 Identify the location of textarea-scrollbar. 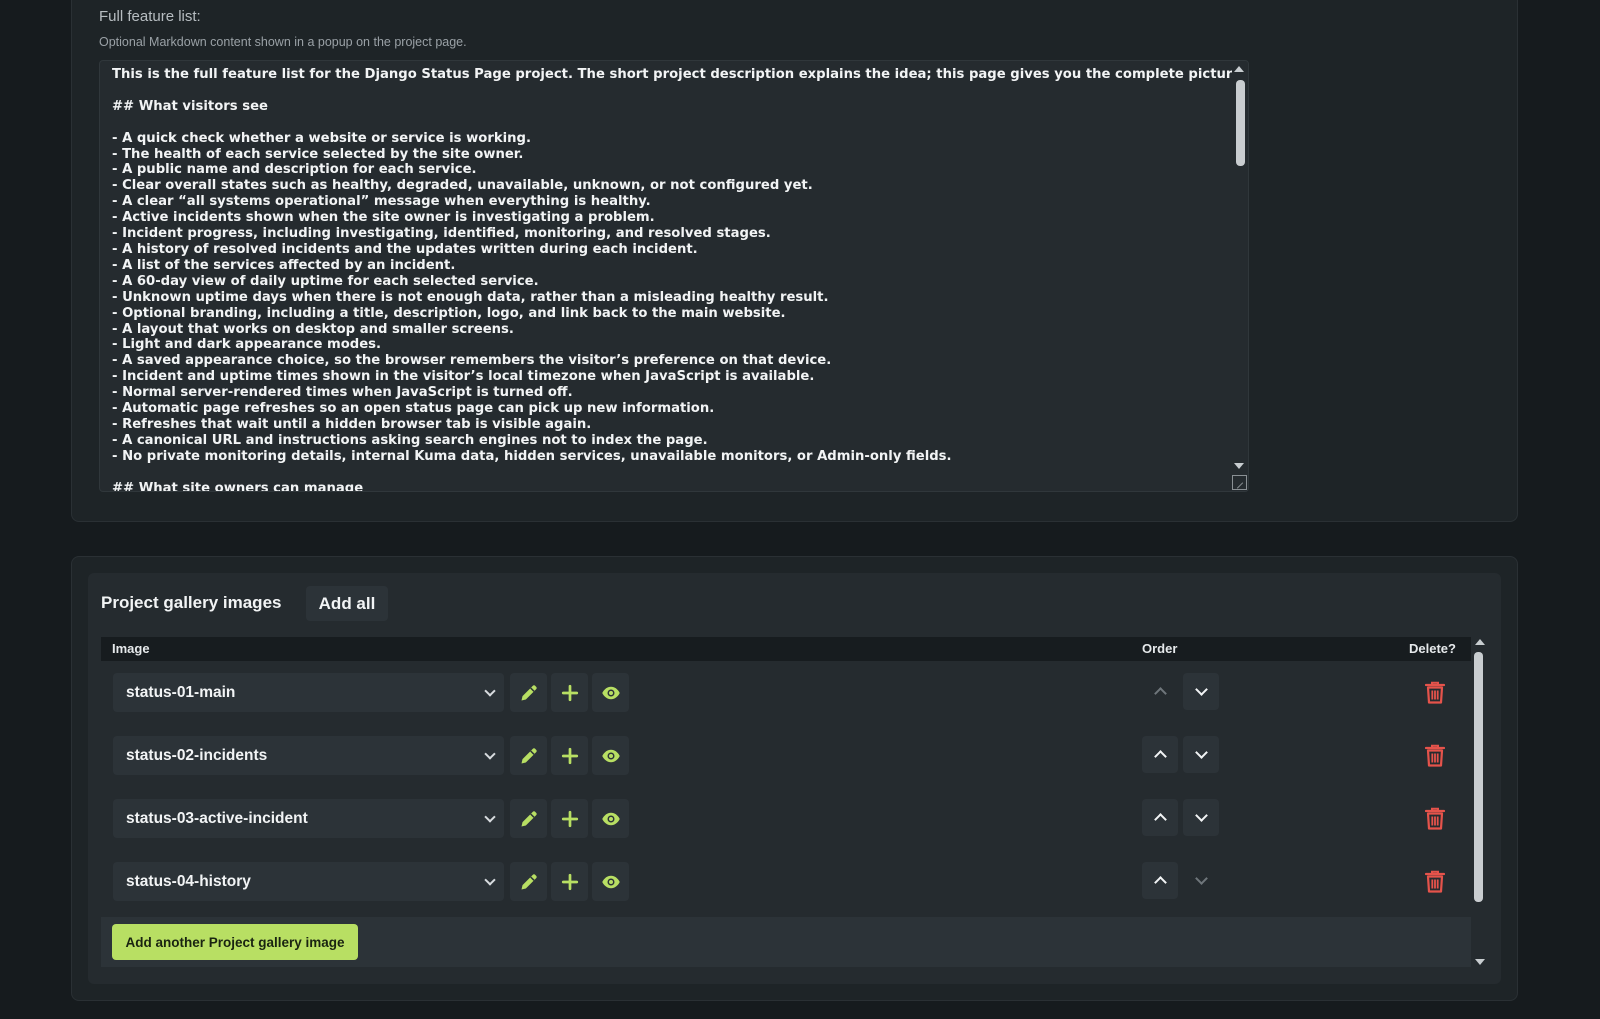
(1240, 276).